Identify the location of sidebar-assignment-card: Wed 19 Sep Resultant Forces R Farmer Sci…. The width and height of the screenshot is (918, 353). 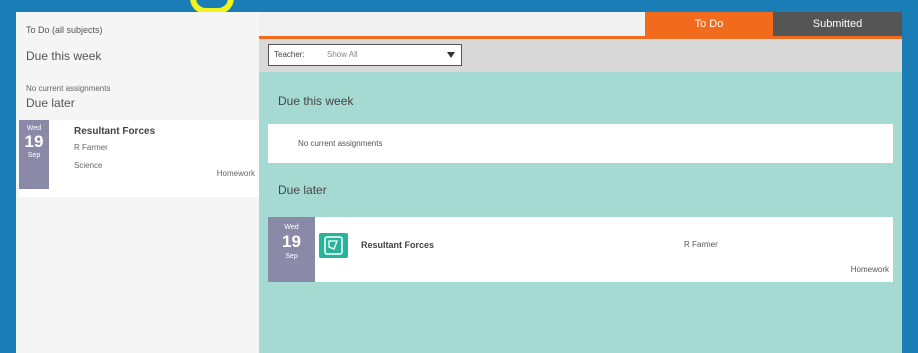
(139, 158).